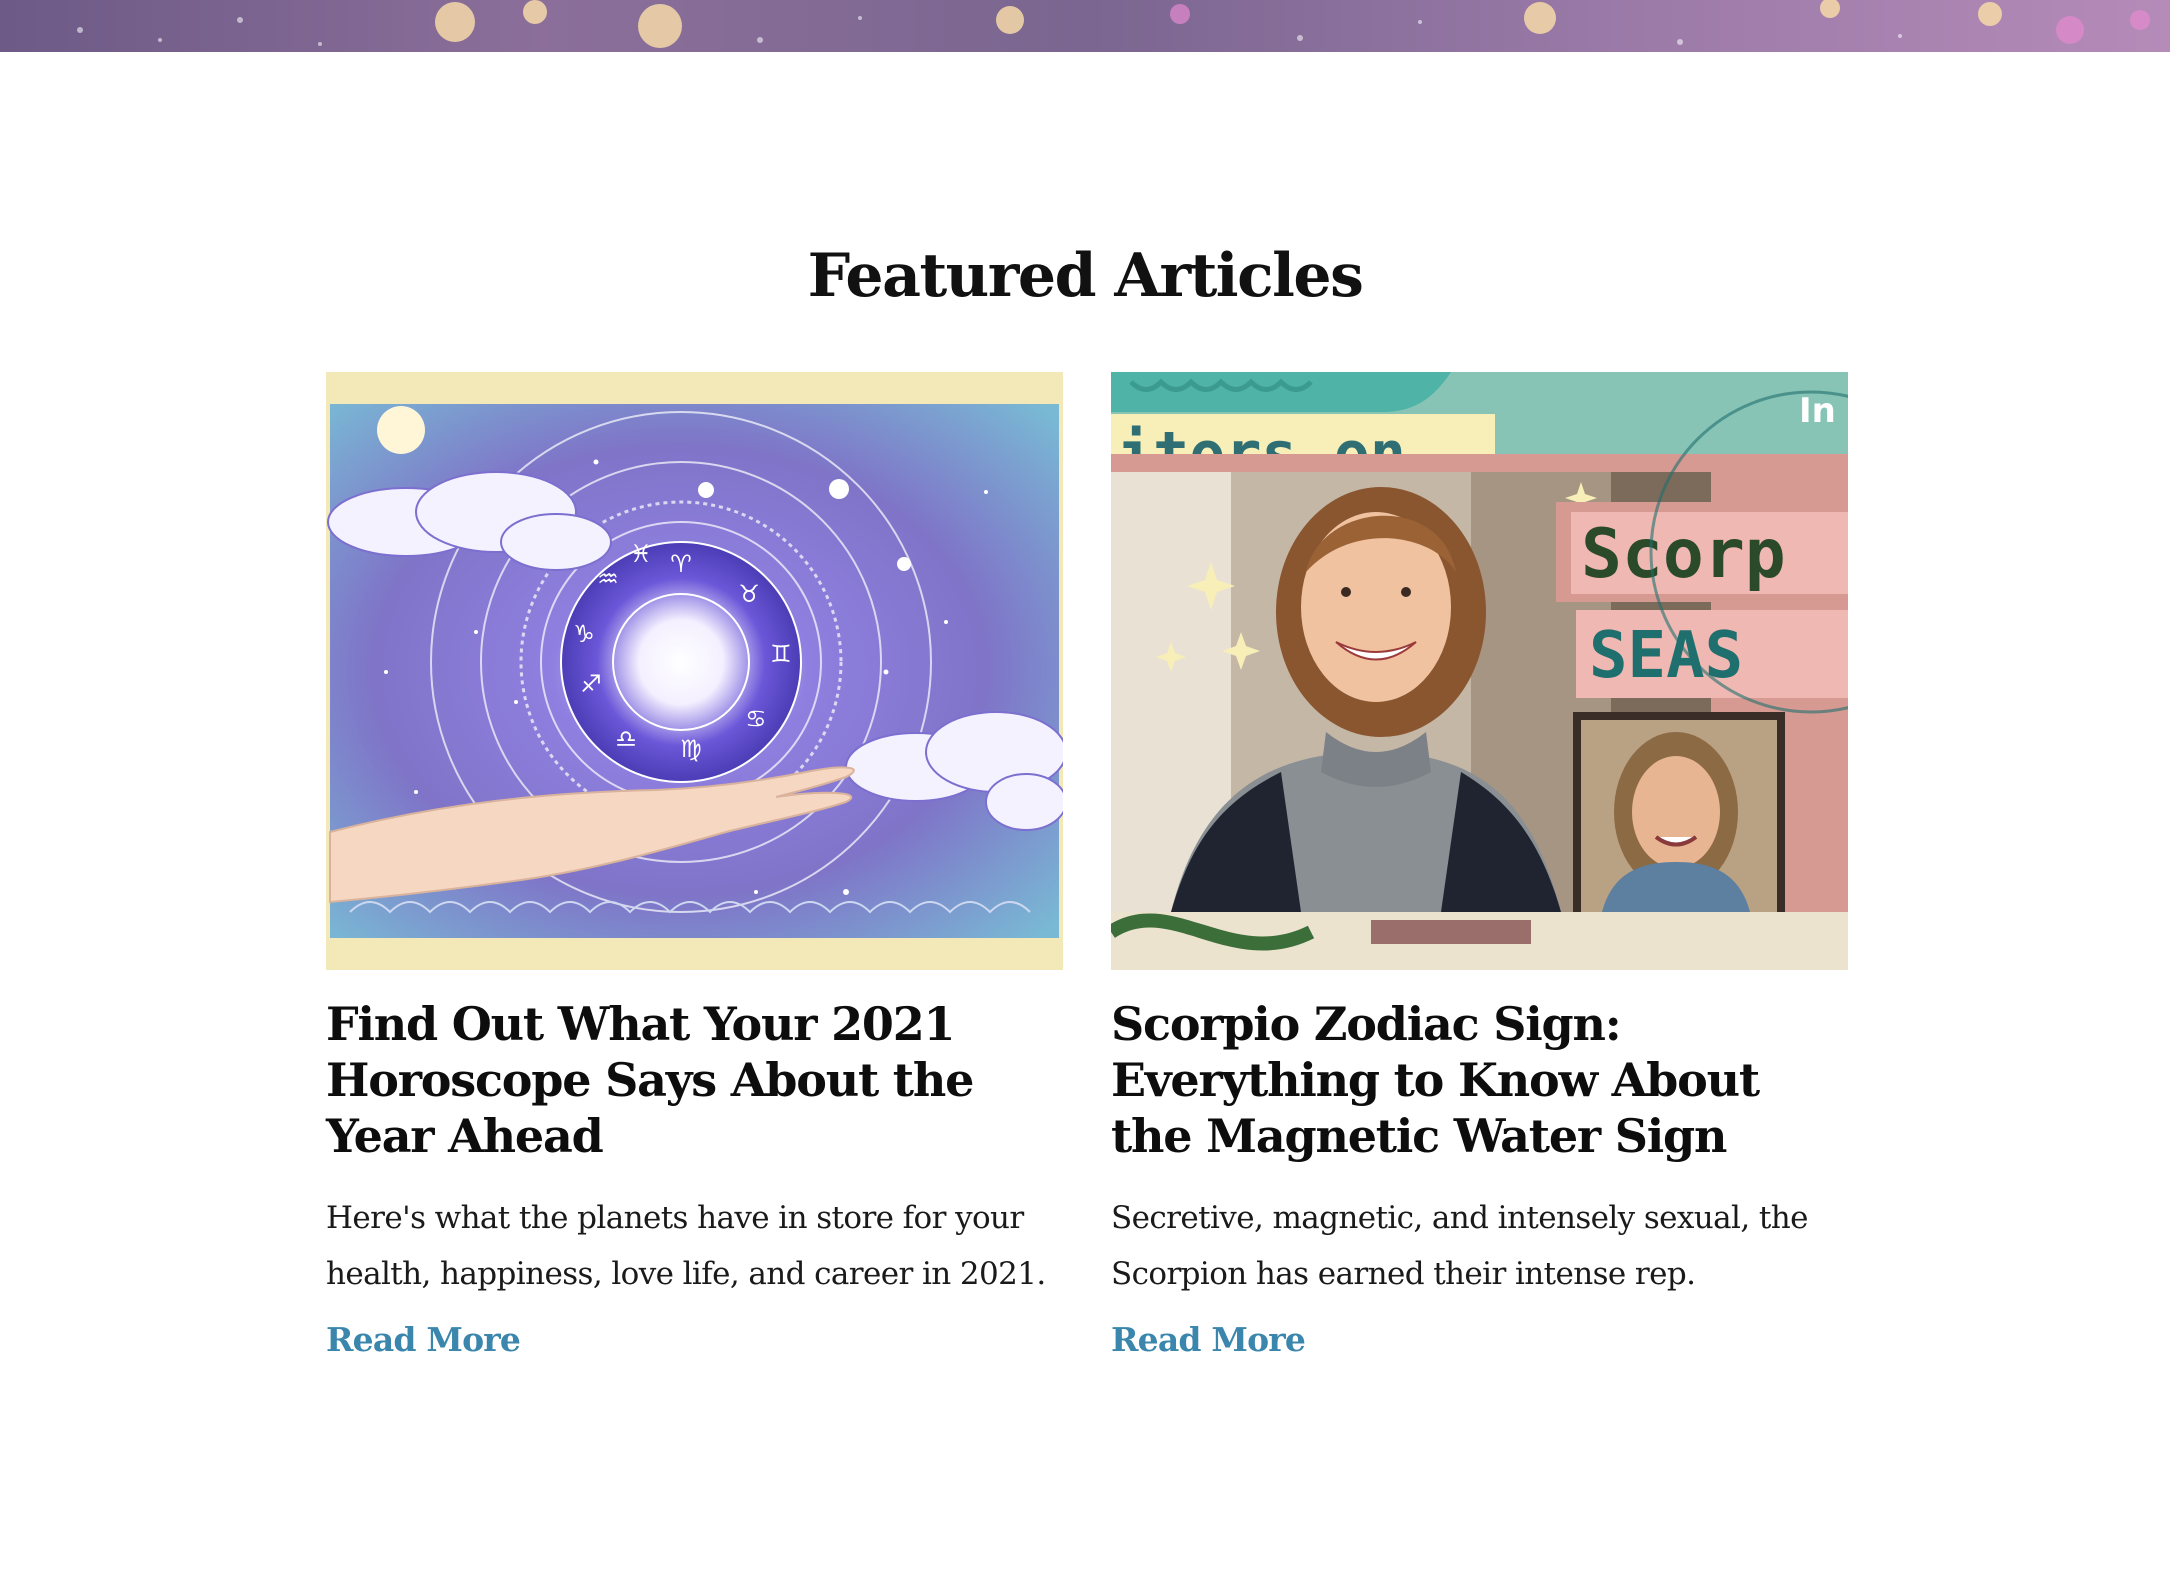 The height and width of the screenshot is (1570, 2170). I want to click on zodiac-wheel-hand-image: ♈ ♉ ♊ ♋ ♍ ♎ ♐ ♑ ♒ ♓, so click(694, 671).